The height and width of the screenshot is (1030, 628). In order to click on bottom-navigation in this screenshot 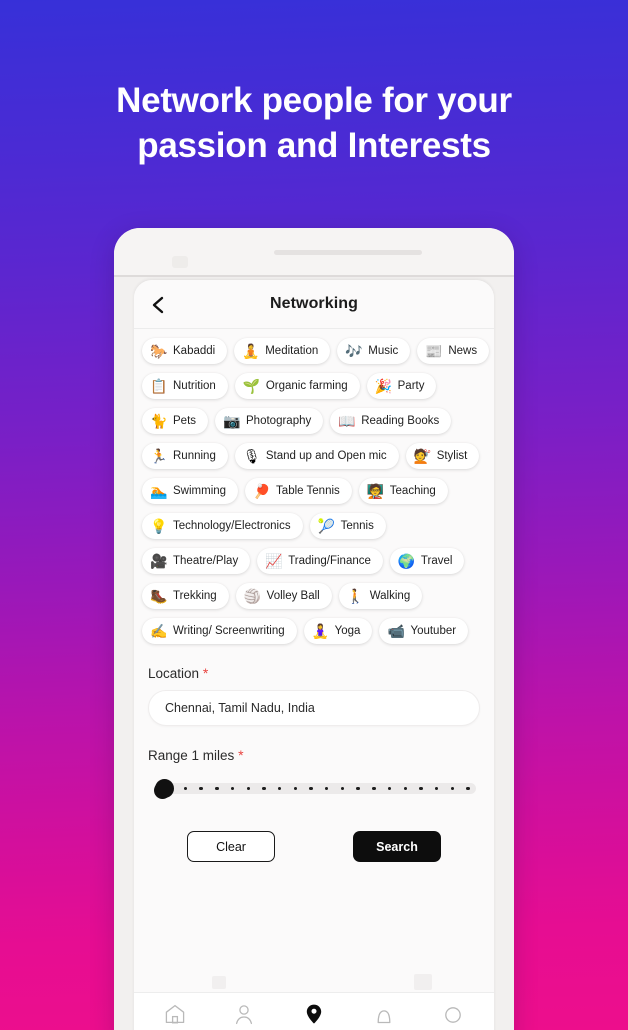, I will do `click(314, 1011)`.